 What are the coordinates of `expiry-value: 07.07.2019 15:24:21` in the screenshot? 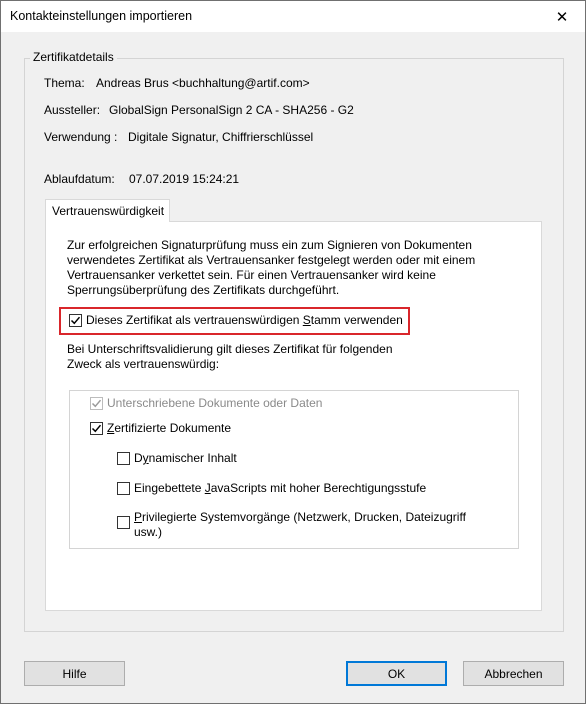 It's located at (184, 179).